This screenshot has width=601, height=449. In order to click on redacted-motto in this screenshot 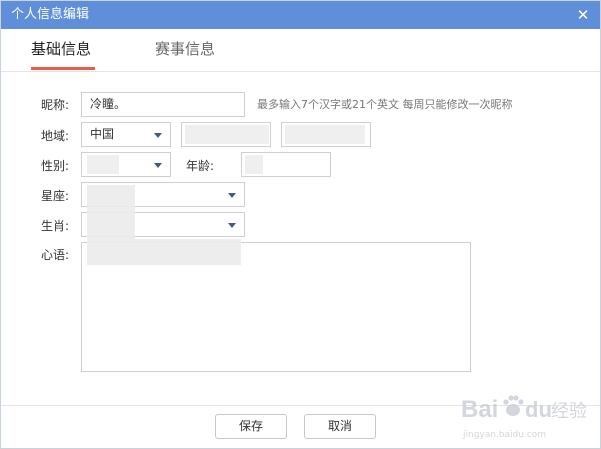, I will do `click(164, 252)`.